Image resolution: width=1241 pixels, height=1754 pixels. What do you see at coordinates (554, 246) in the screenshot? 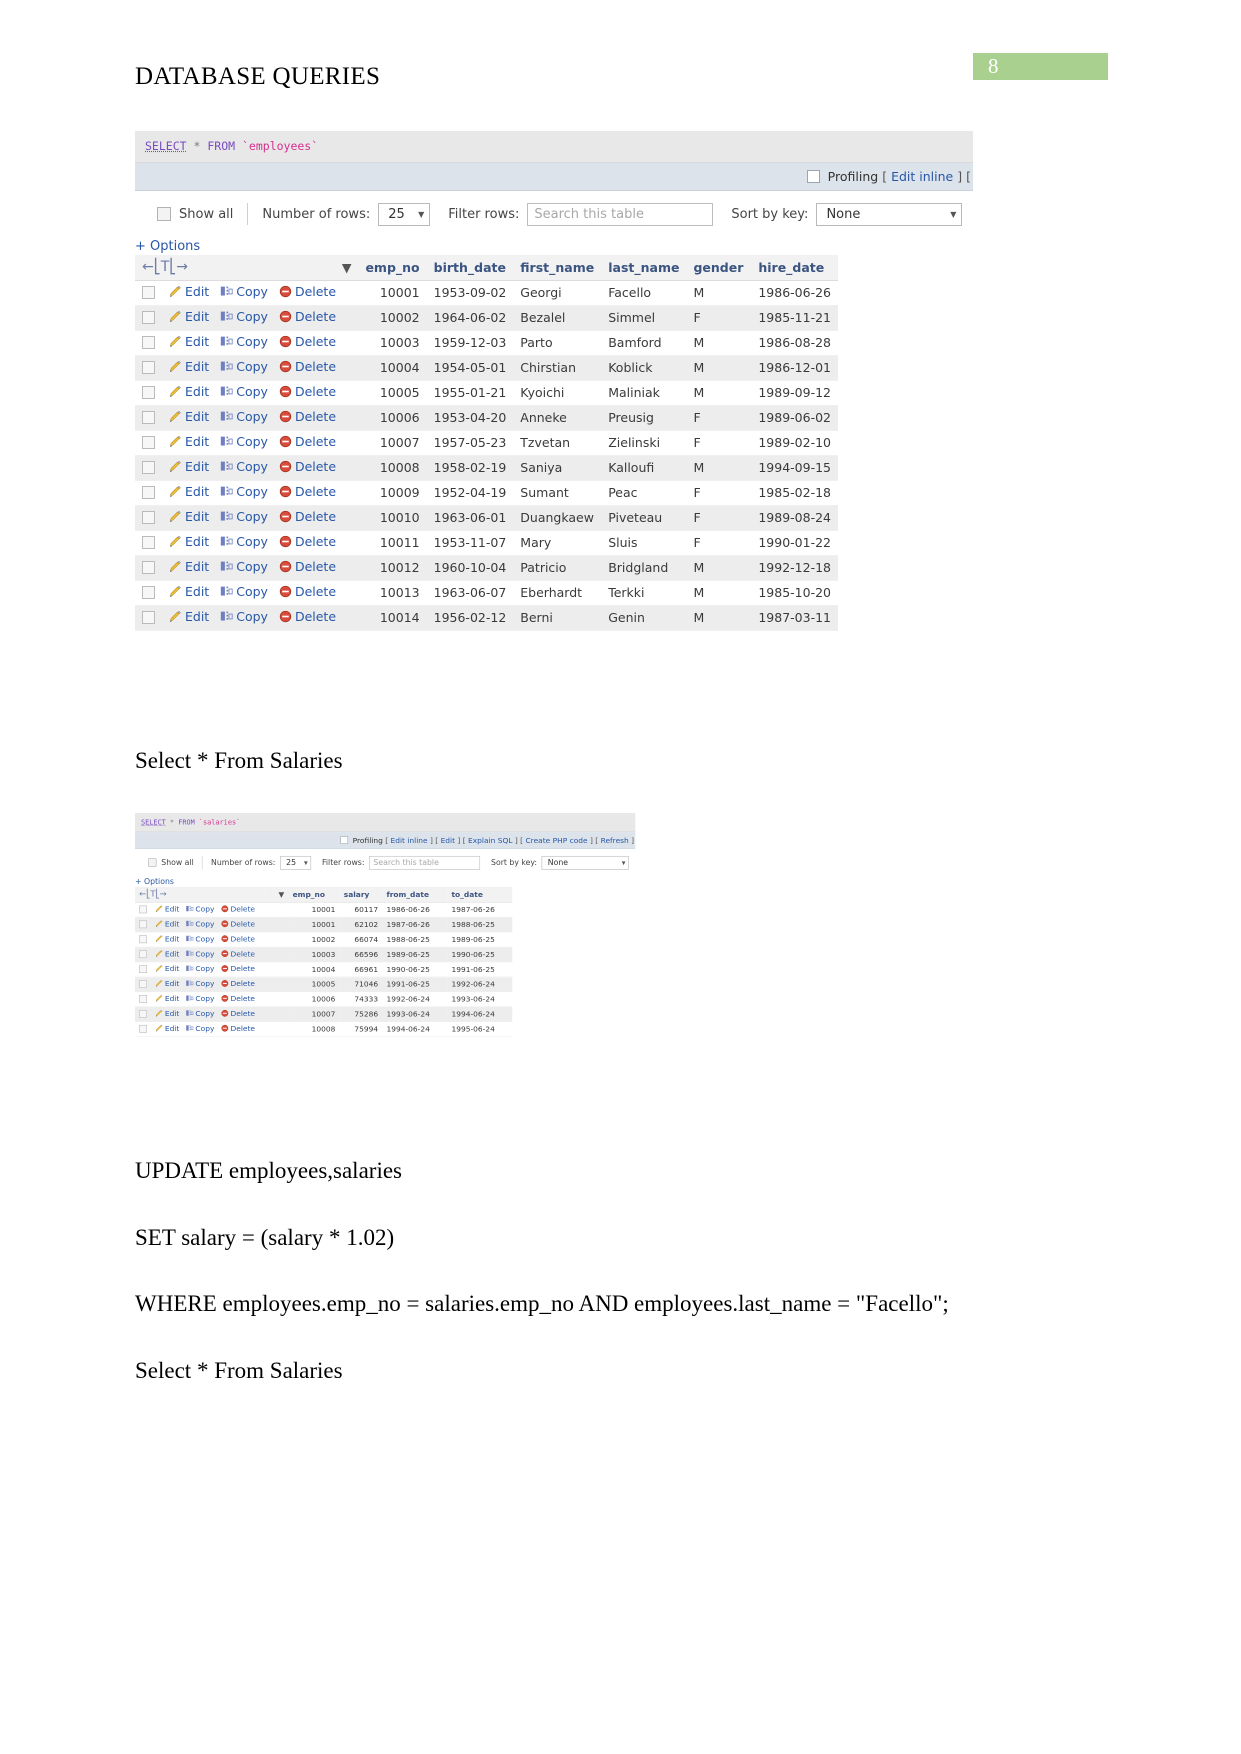
I see `options-toggle-employees: + Options` at bounding box center [554, 246].